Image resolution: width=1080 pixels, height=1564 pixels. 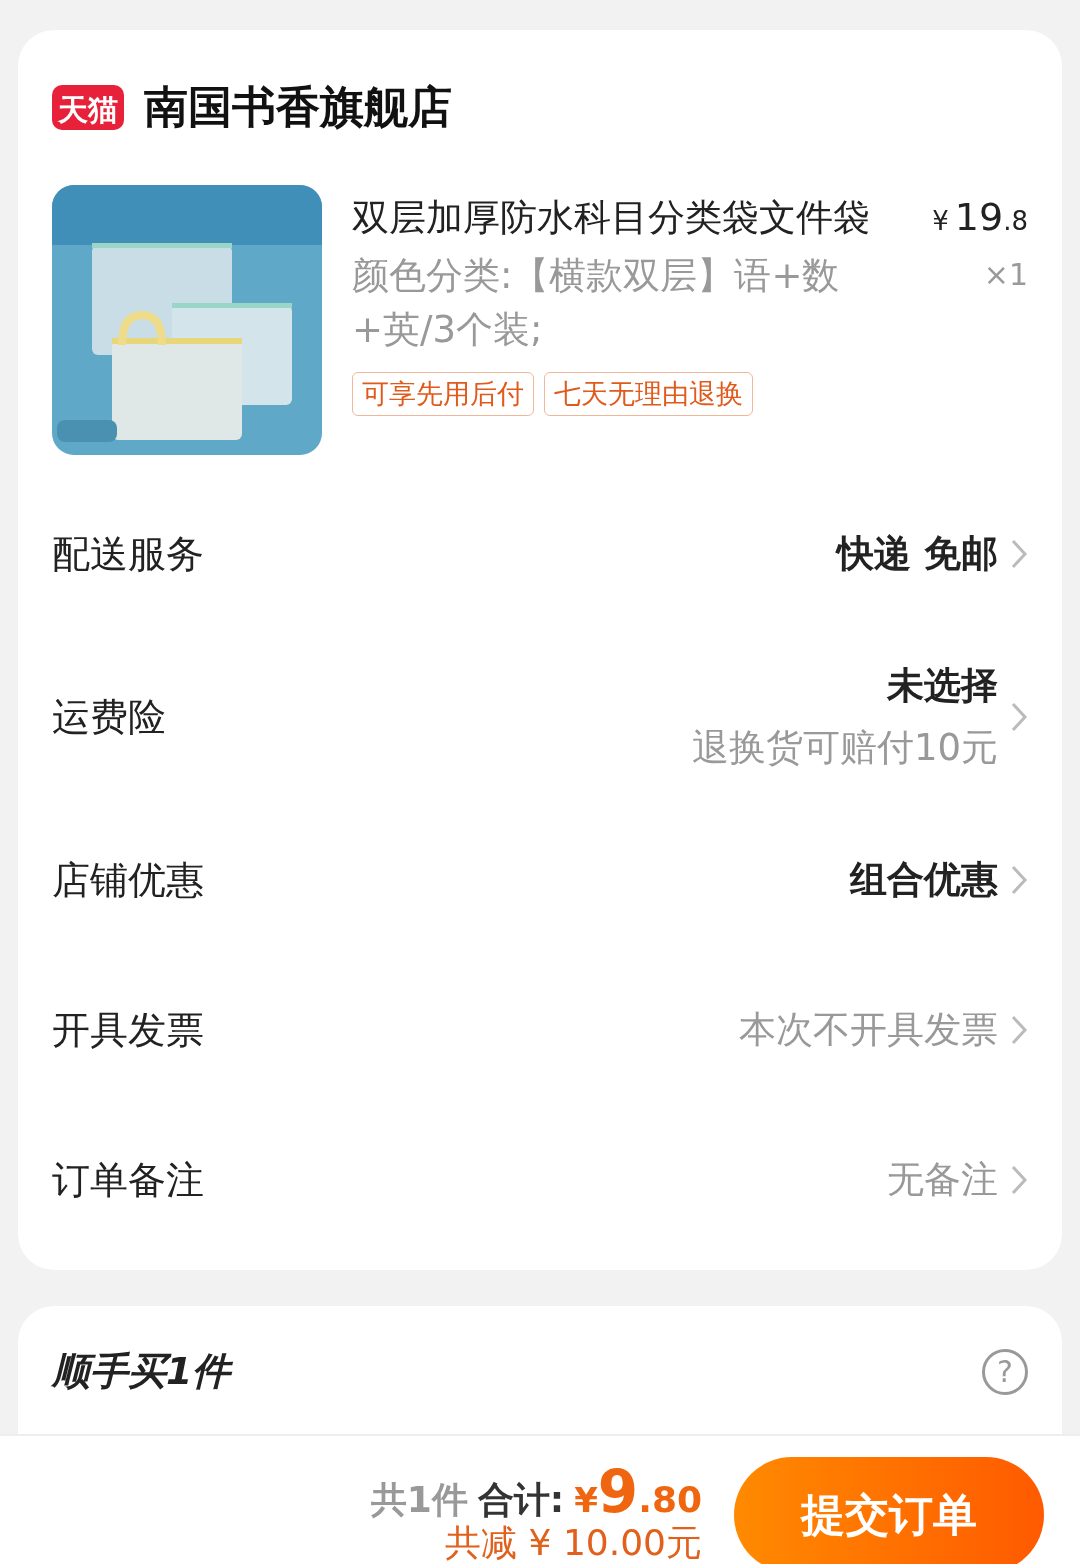 What do you see at coordinates (443, 394) in the screenshot?
I see `service-tag: 可享先用后付` at bounding box center [443, 394].